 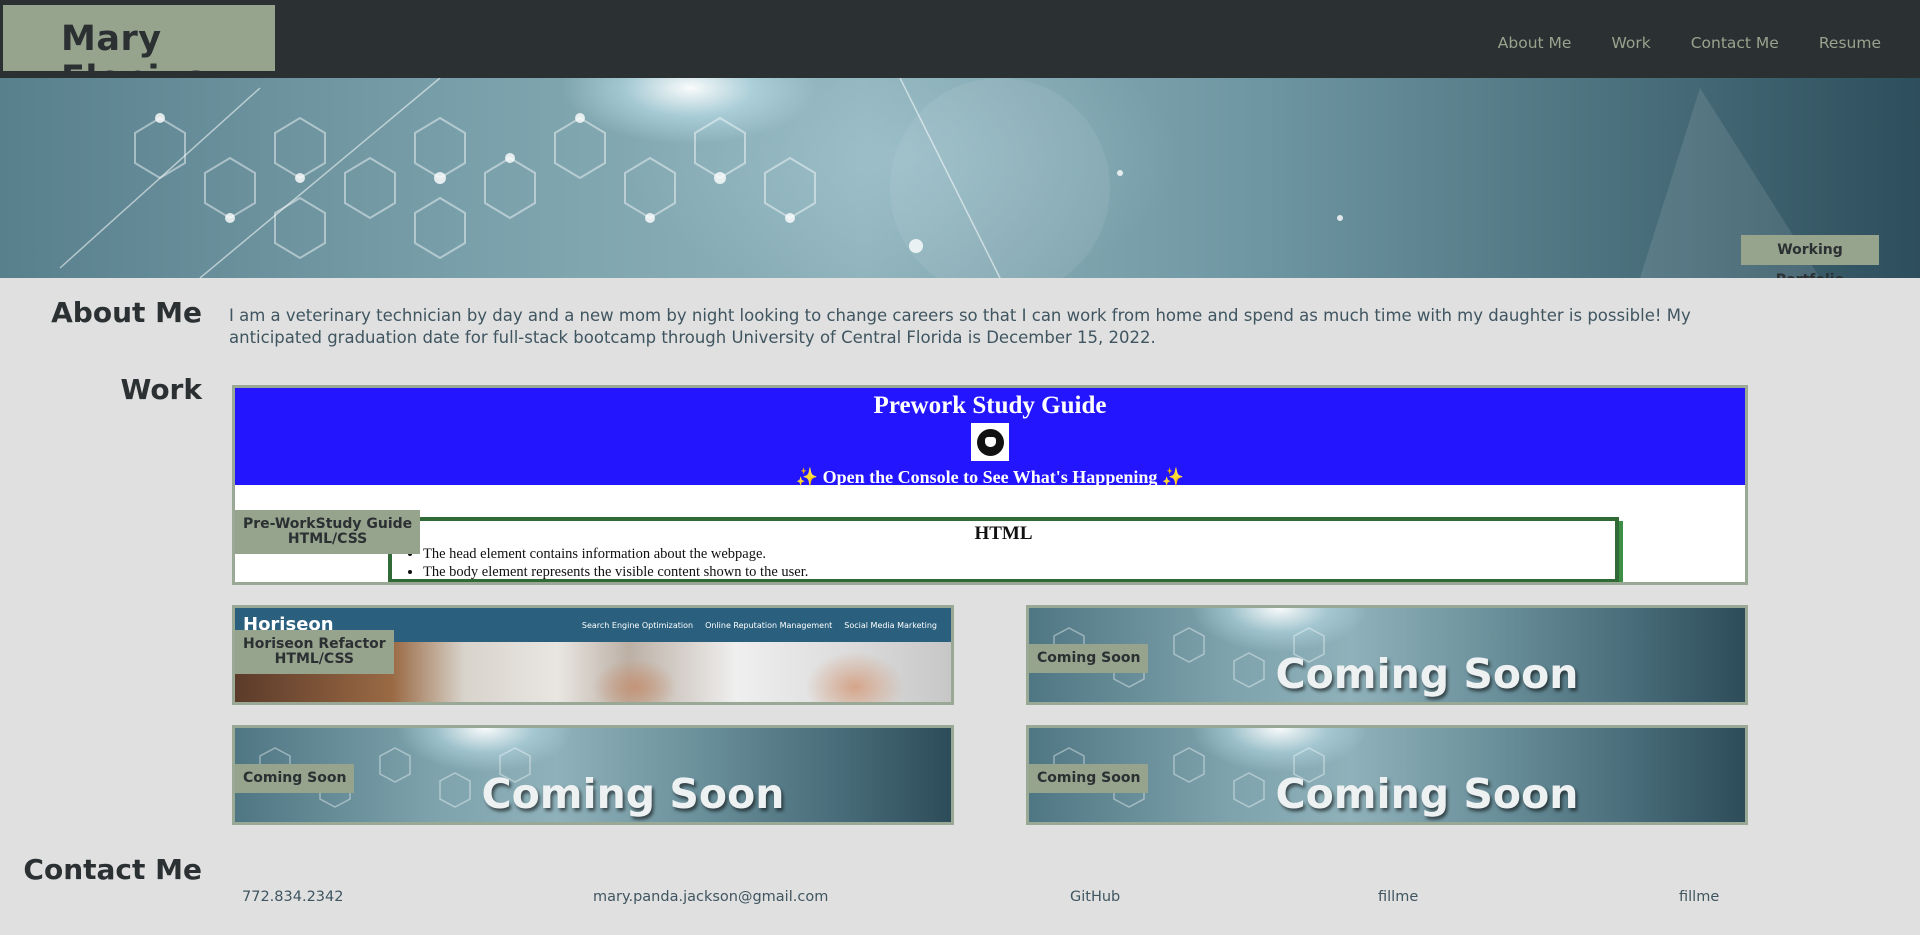 I want to click on working-portfolio-badge: Working Portfolio, so click(x=1810, y=256).